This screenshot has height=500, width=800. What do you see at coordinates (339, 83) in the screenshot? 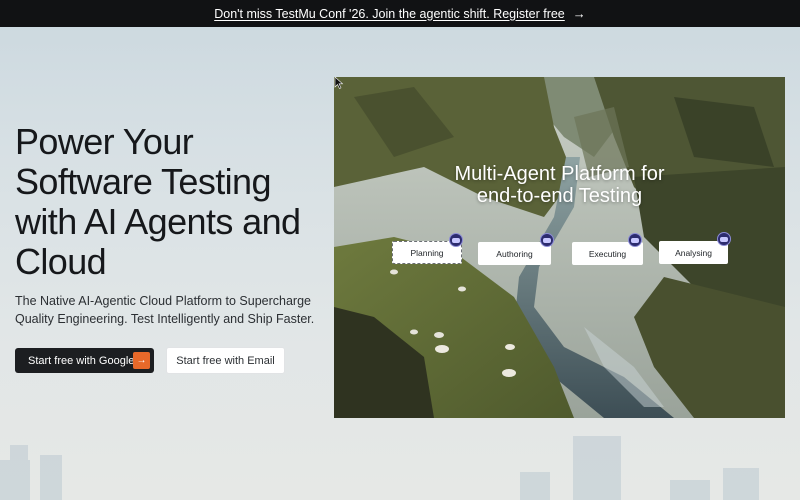
I see `mouse-cursor-icon` at bounding box center [339, 83].